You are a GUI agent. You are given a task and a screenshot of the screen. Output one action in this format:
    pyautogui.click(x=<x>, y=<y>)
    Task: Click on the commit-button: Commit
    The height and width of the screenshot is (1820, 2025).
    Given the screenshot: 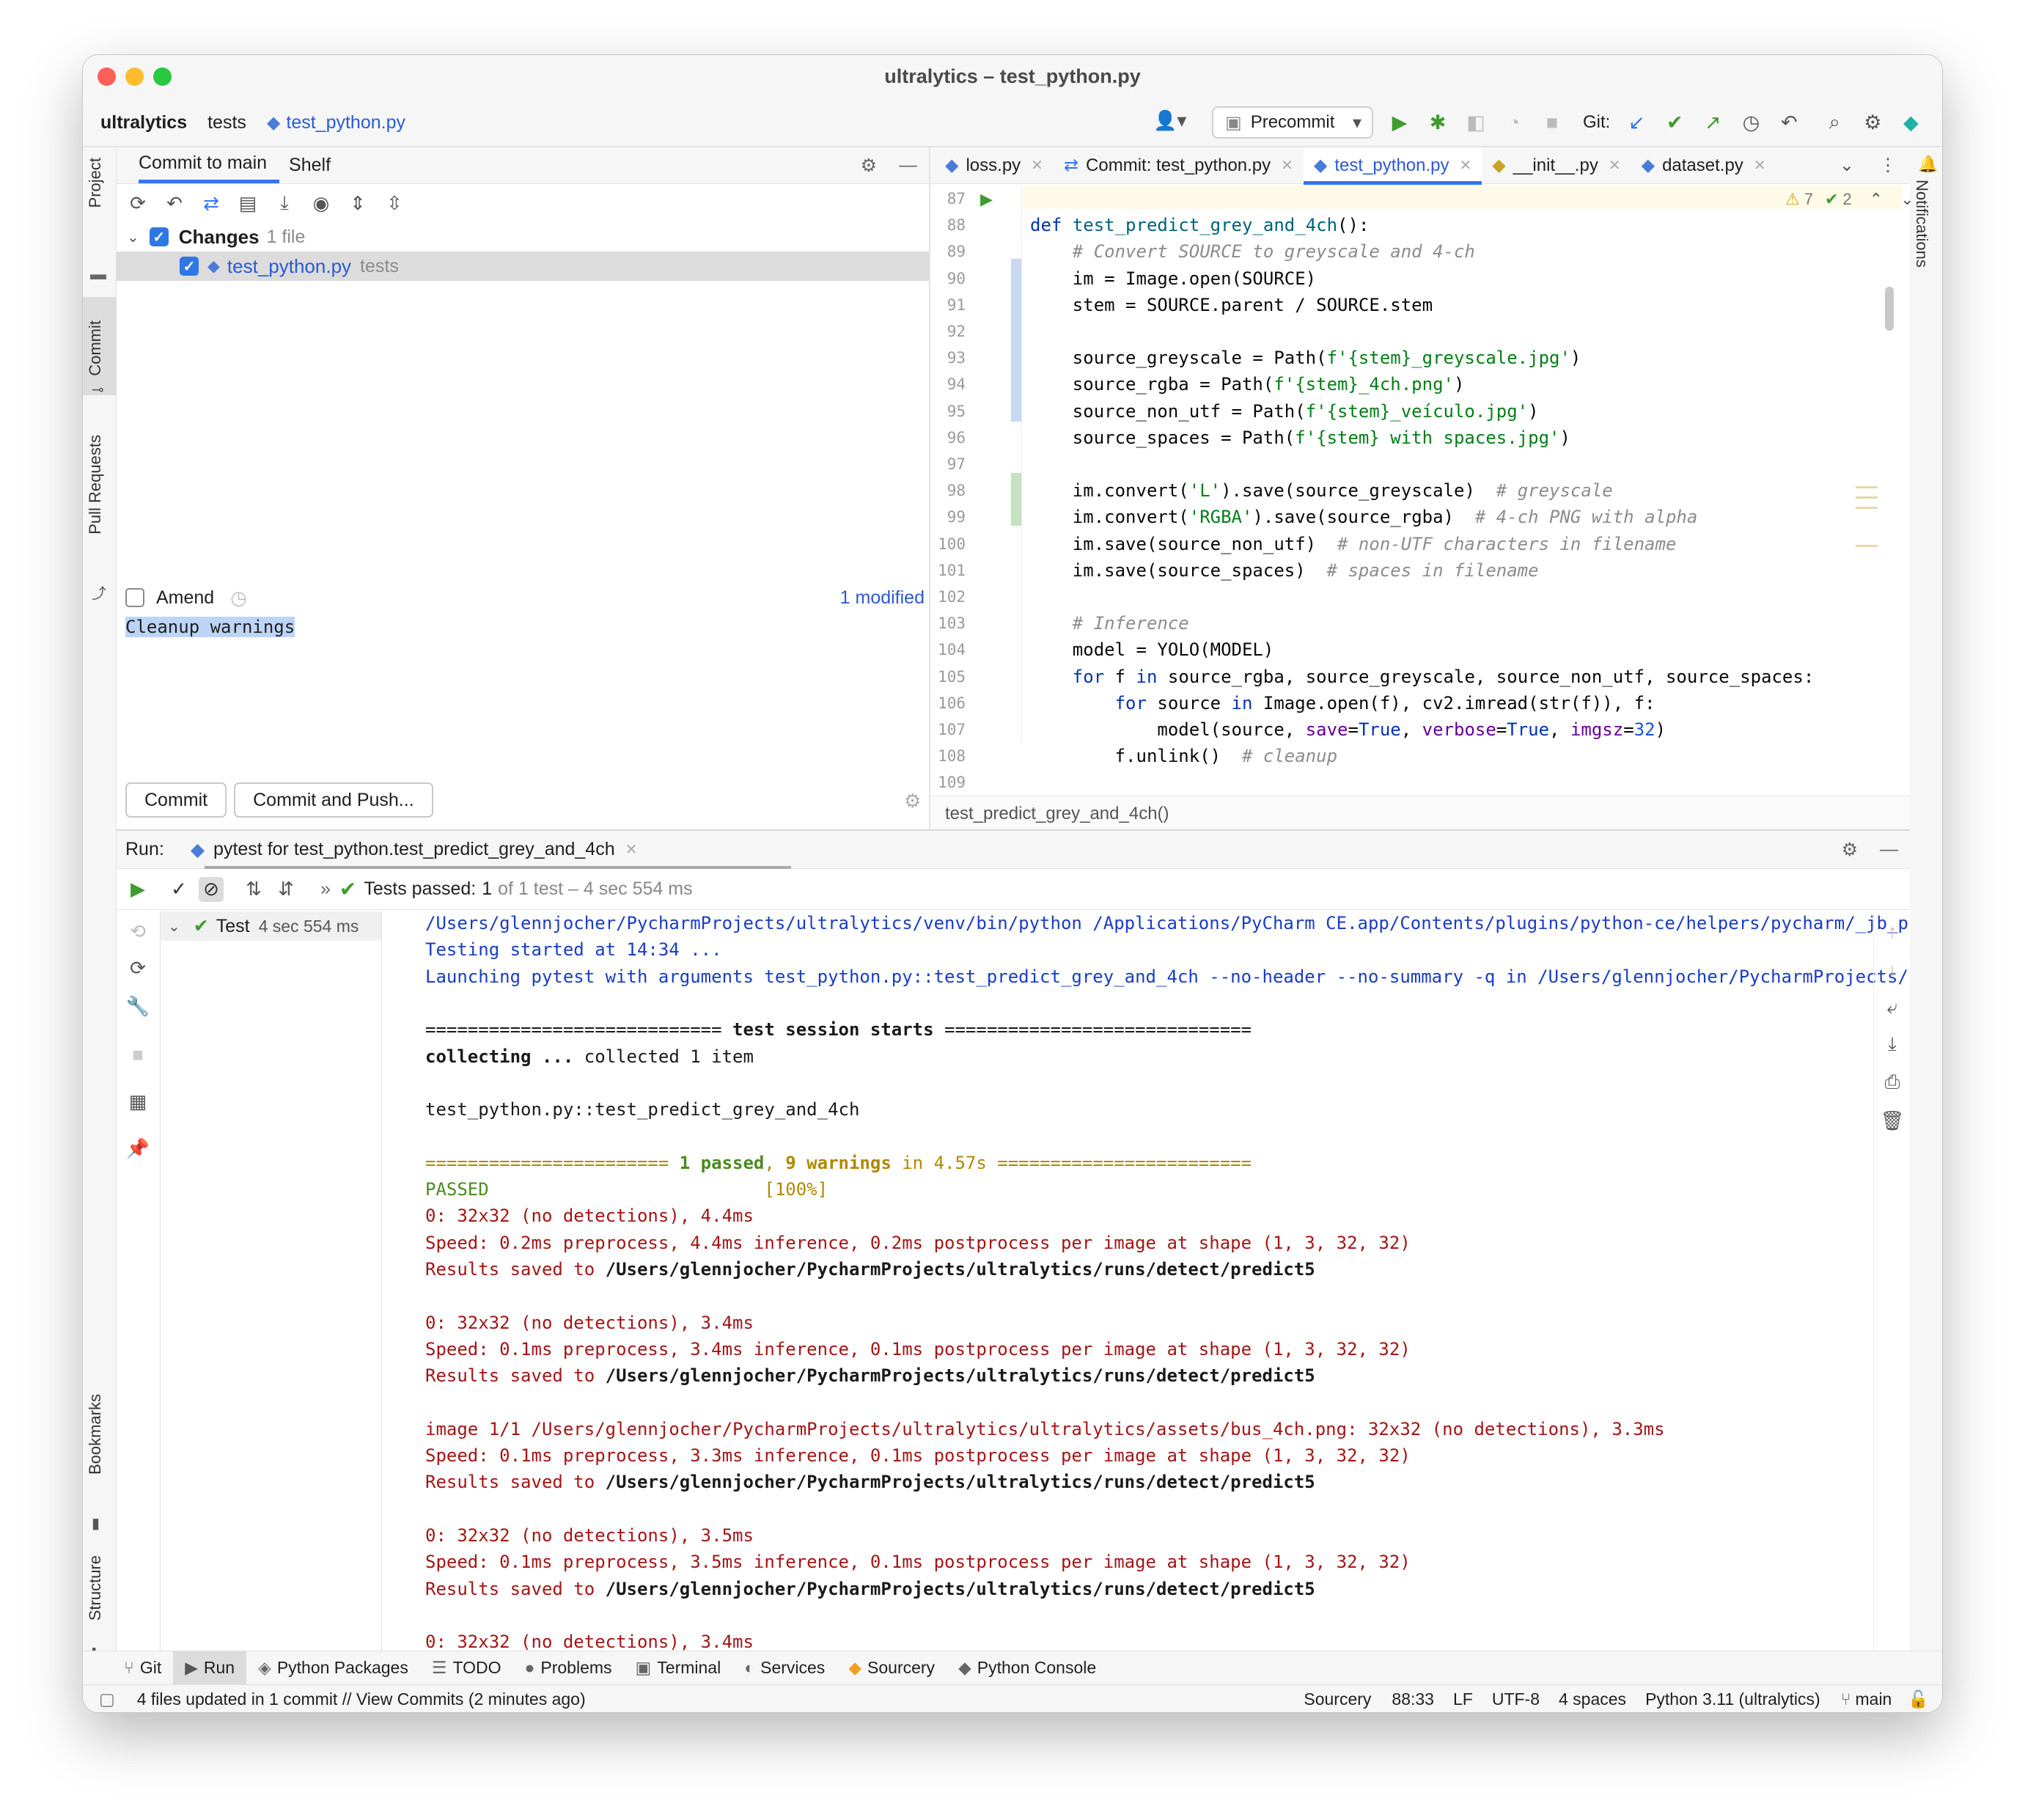 What is the action you would take?
    pyautogui.click(x=176, y=800)
    